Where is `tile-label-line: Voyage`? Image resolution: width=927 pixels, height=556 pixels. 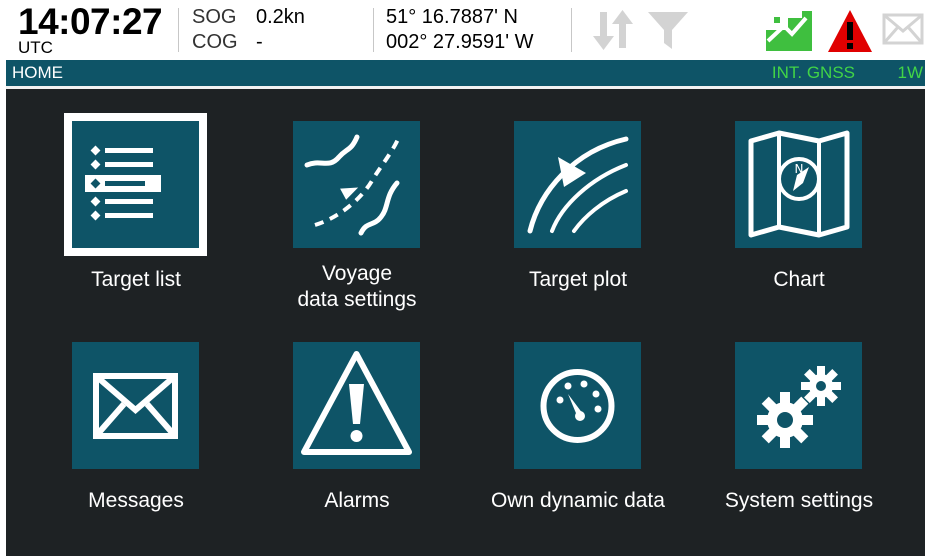
tile-label-line: Voyage is located at coordinates (357, 273).